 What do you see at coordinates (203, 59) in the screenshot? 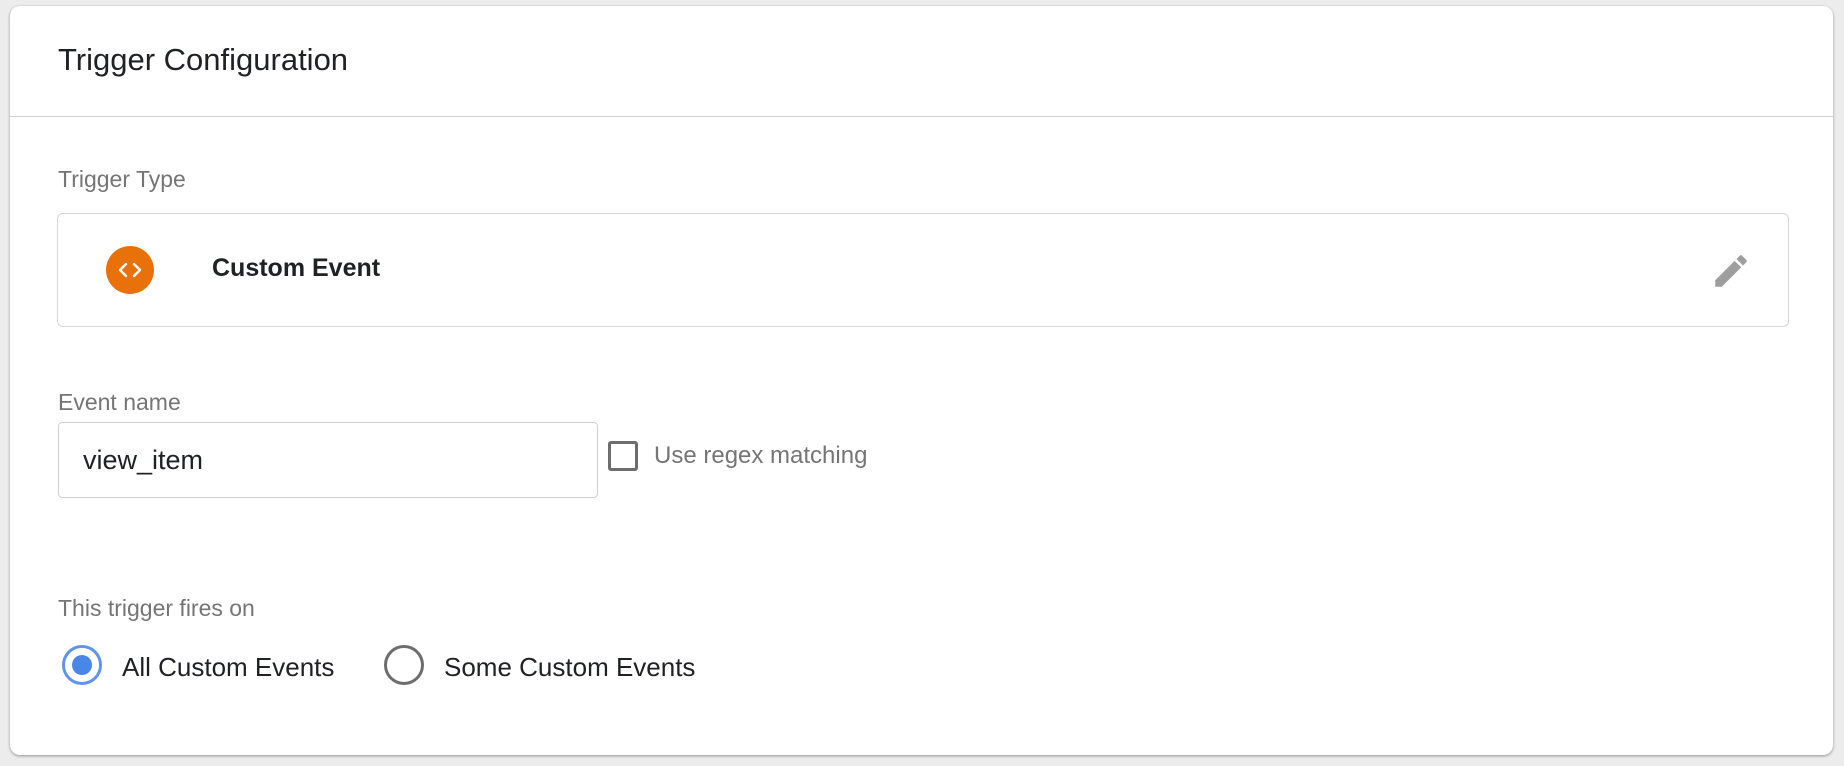
I see `card-title: Trigger Configuration` at bounding box center [203, 59].